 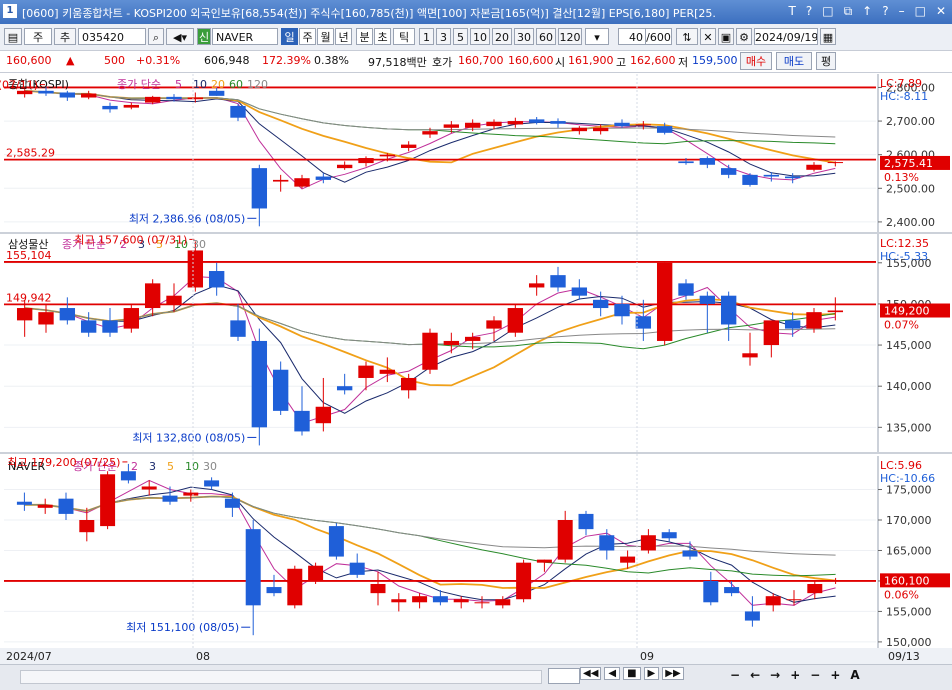 What do you see at coordinates (828, 36) in the screenshot?
I see `calendar-icon: ▦` at bounding box center [828, 36].